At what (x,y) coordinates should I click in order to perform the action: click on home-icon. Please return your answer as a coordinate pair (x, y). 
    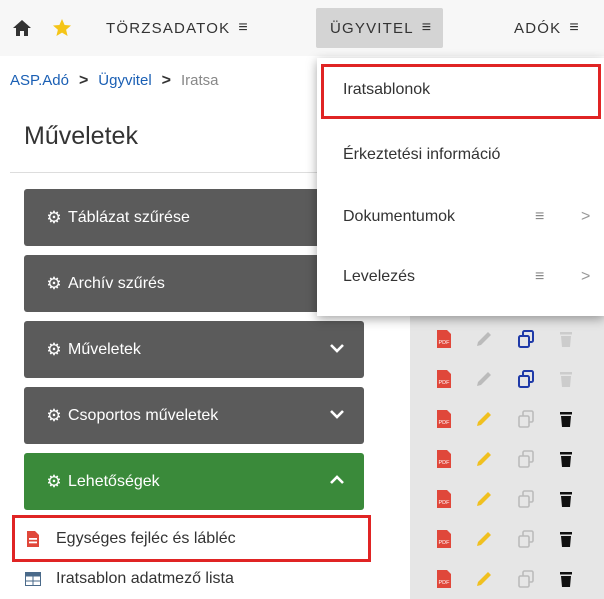
    Looking at the image, I should click on (22, 28).